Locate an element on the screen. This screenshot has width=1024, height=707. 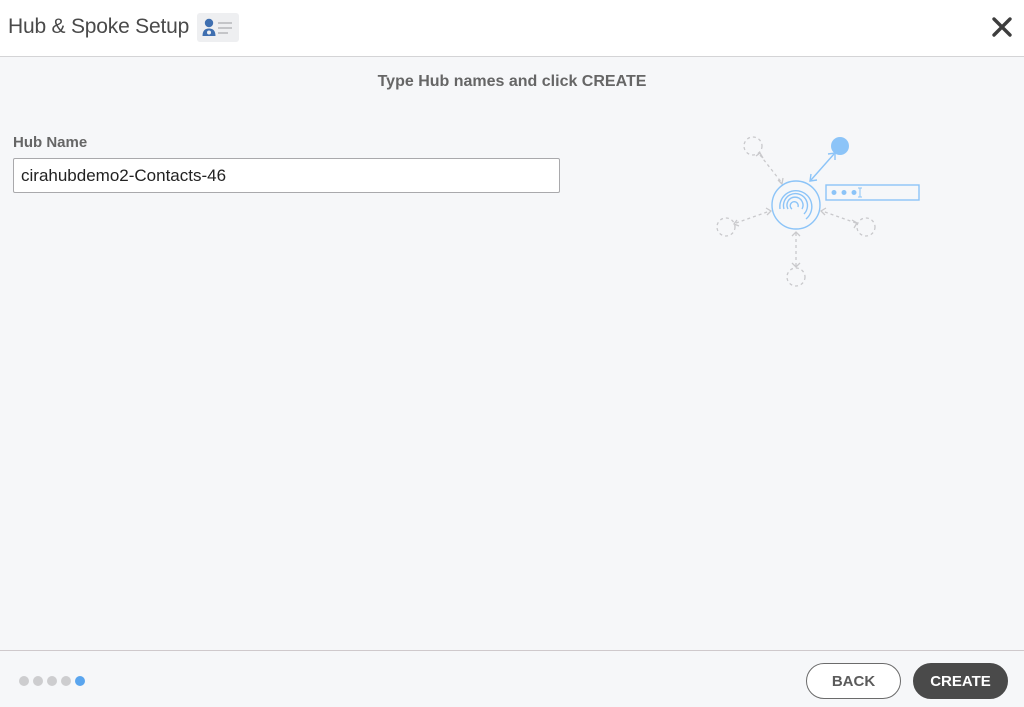
instruction-text: Type Hub names and click CREATE is located at coordinates (512, 81).